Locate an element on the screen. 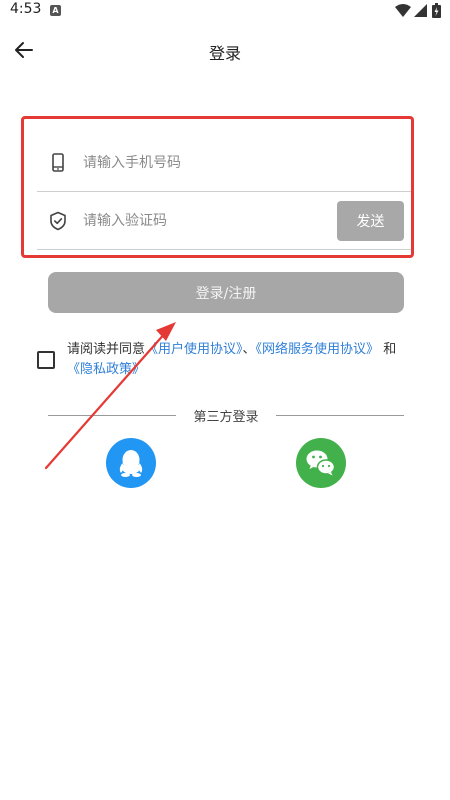 This screenshot has width=450, height=800. privacy-policy-link: 《隐私政策》 is located at coordinates (106, 369).